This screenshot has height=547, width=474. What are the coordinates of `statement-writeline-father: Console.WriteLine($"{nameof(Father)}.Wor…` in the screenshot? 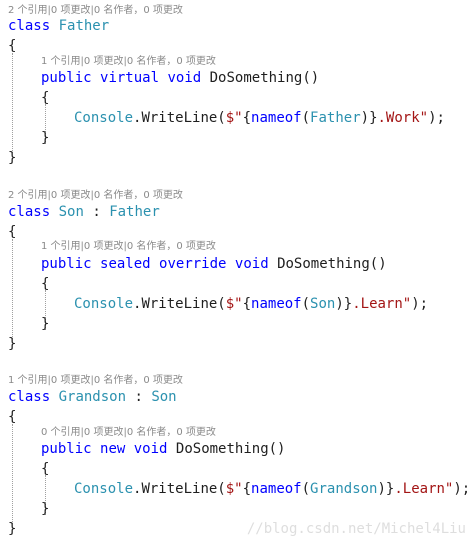 It's located at (259, 118).